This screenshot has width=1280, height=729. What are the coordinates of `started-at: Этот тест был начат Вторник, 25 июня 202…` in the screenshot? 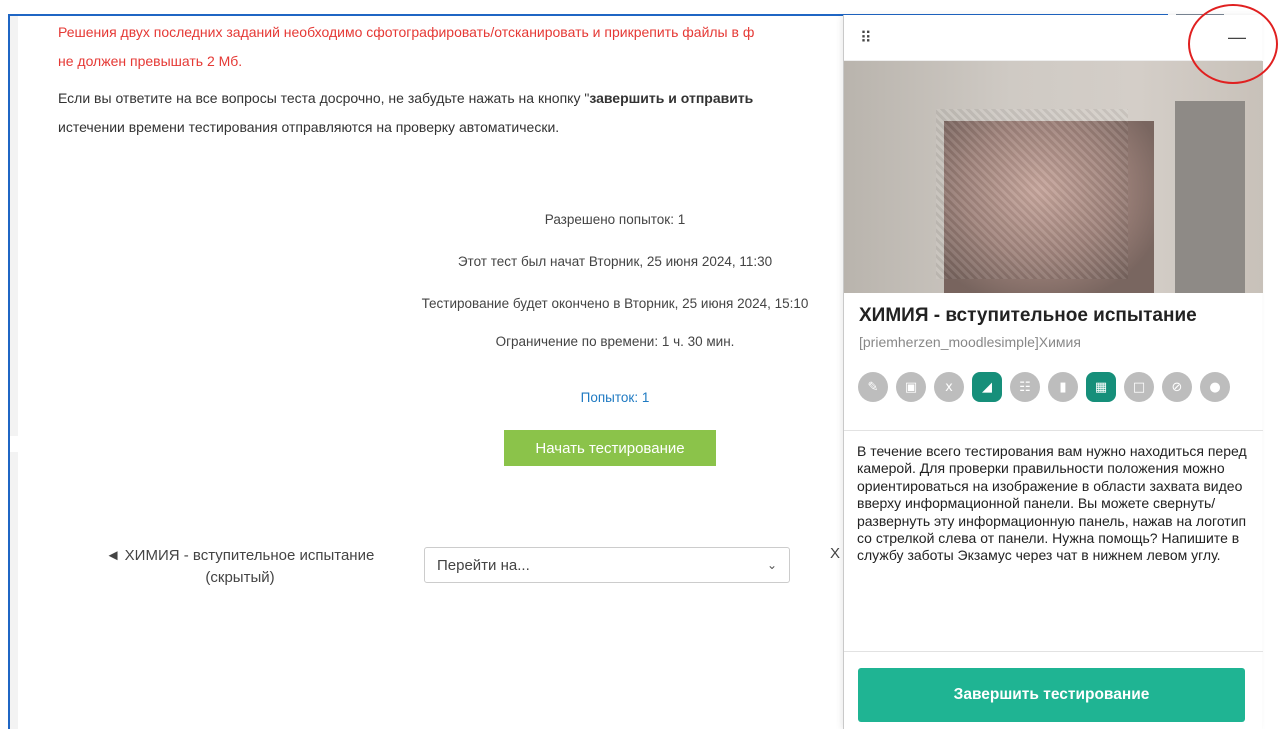 It's located at (615, 261).